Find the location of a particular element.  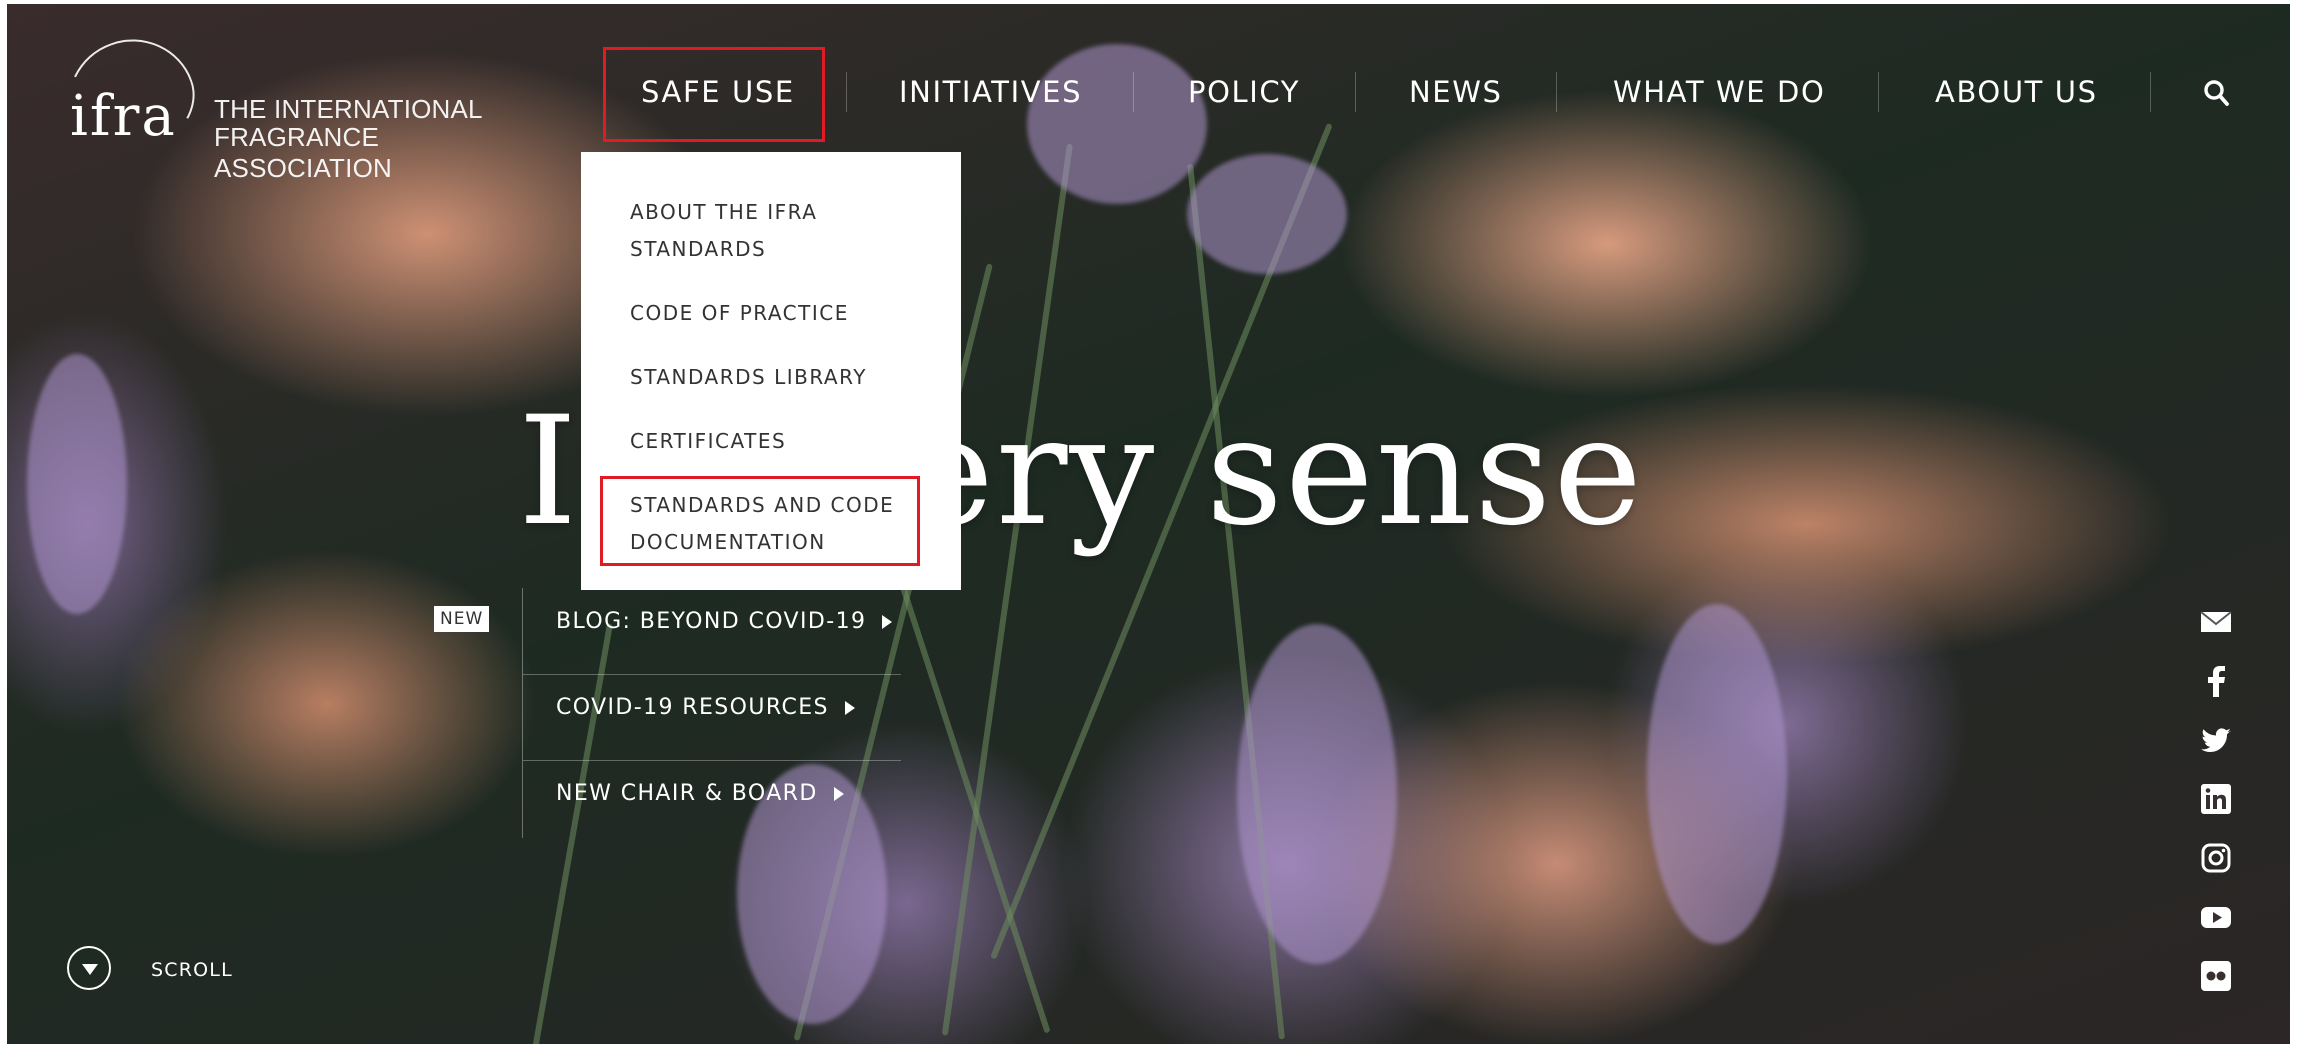

news-row: NEW CHAIR & BOARD is located at coordinates (712, 803).